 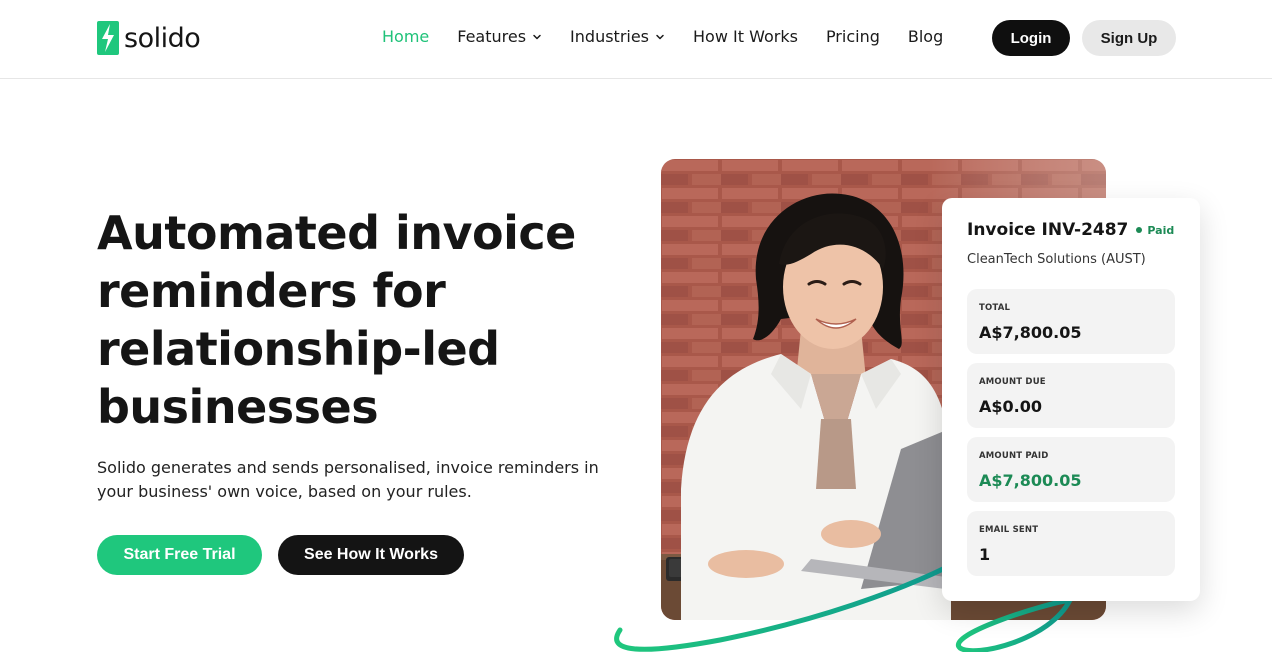 I want to click on nav-item-label: Blog, so click(x=925, y=36).